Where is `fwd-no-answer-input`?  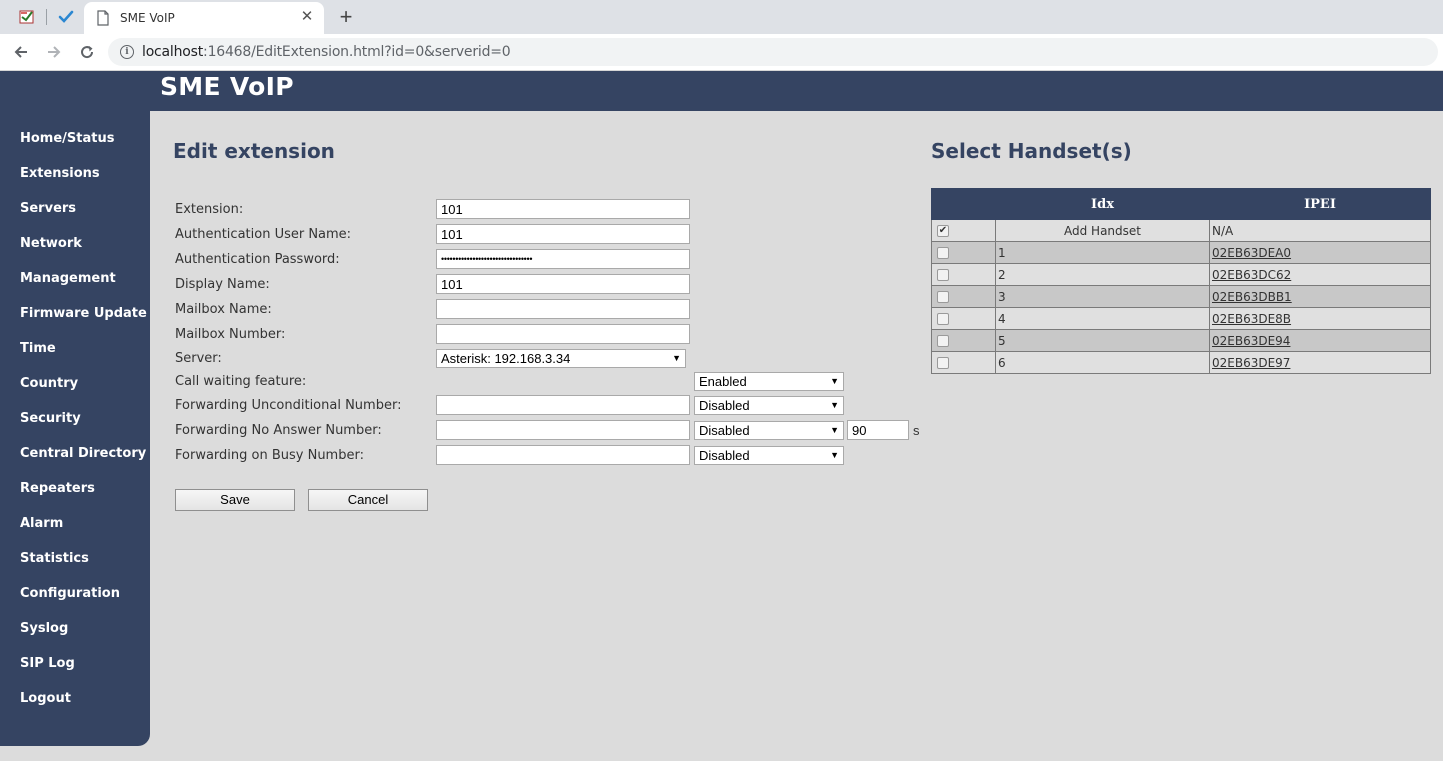 fwd-no-answer-input is located at coordinates (563, 430).